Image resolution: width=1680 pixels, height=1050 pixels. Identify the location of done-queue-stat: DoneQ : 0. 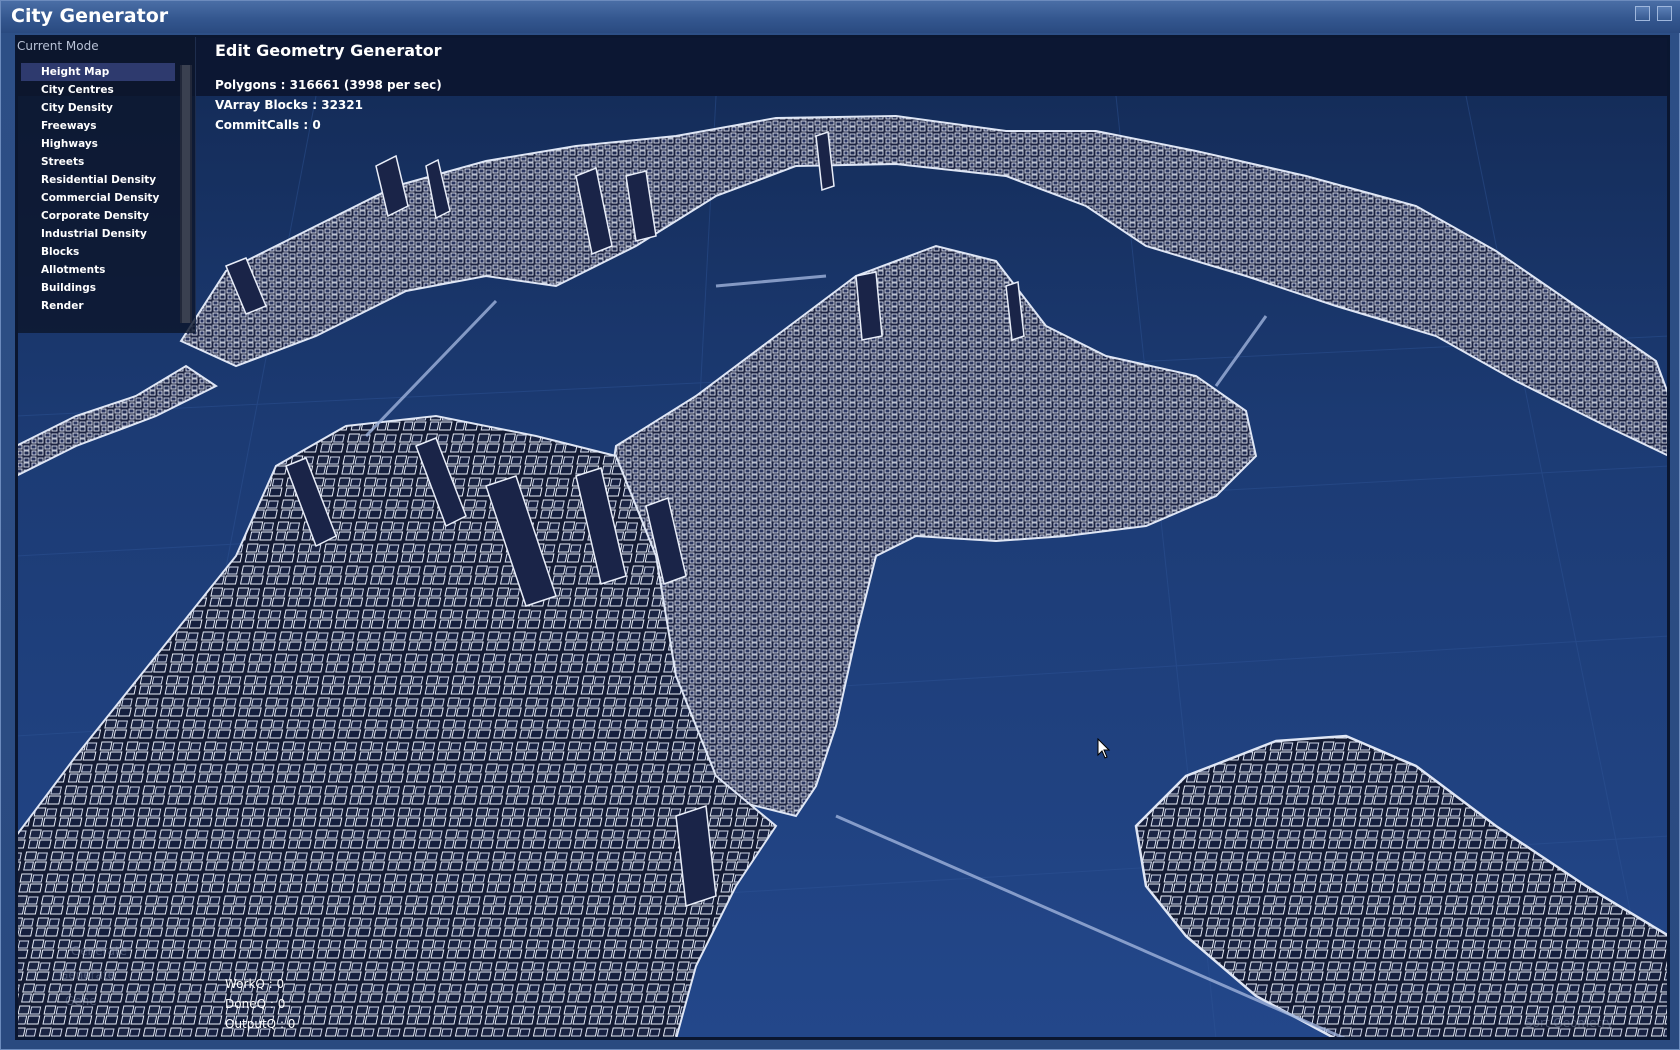
(255, 1004).